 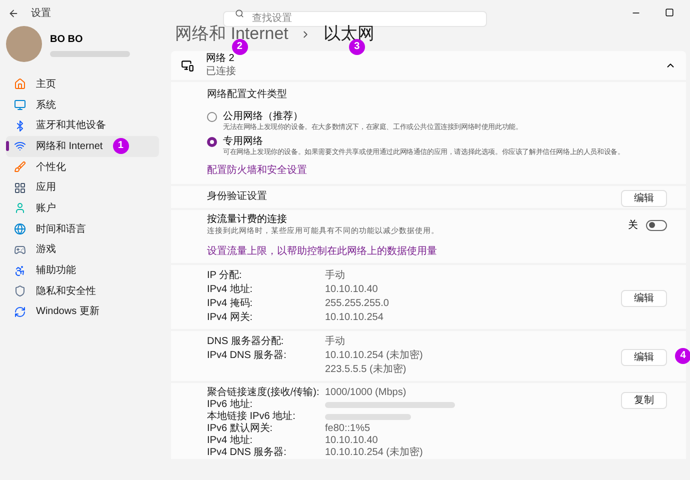 What do you see at coordinates (437, 251) in the screenshot?
I see `data-limit-link: 设置流量上限，以帮助控制在此网络上的数据使用量` at bounding box center [437, 251].